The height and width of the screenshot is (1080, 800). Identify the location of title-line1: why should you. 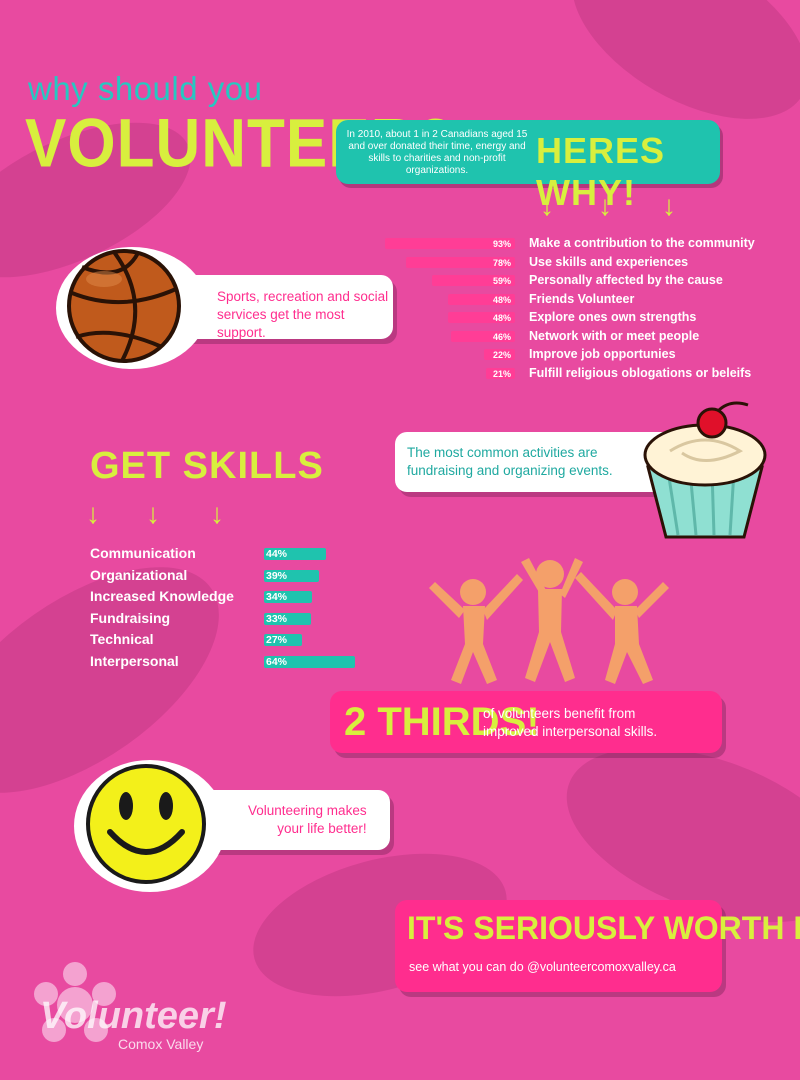
(145, 88).